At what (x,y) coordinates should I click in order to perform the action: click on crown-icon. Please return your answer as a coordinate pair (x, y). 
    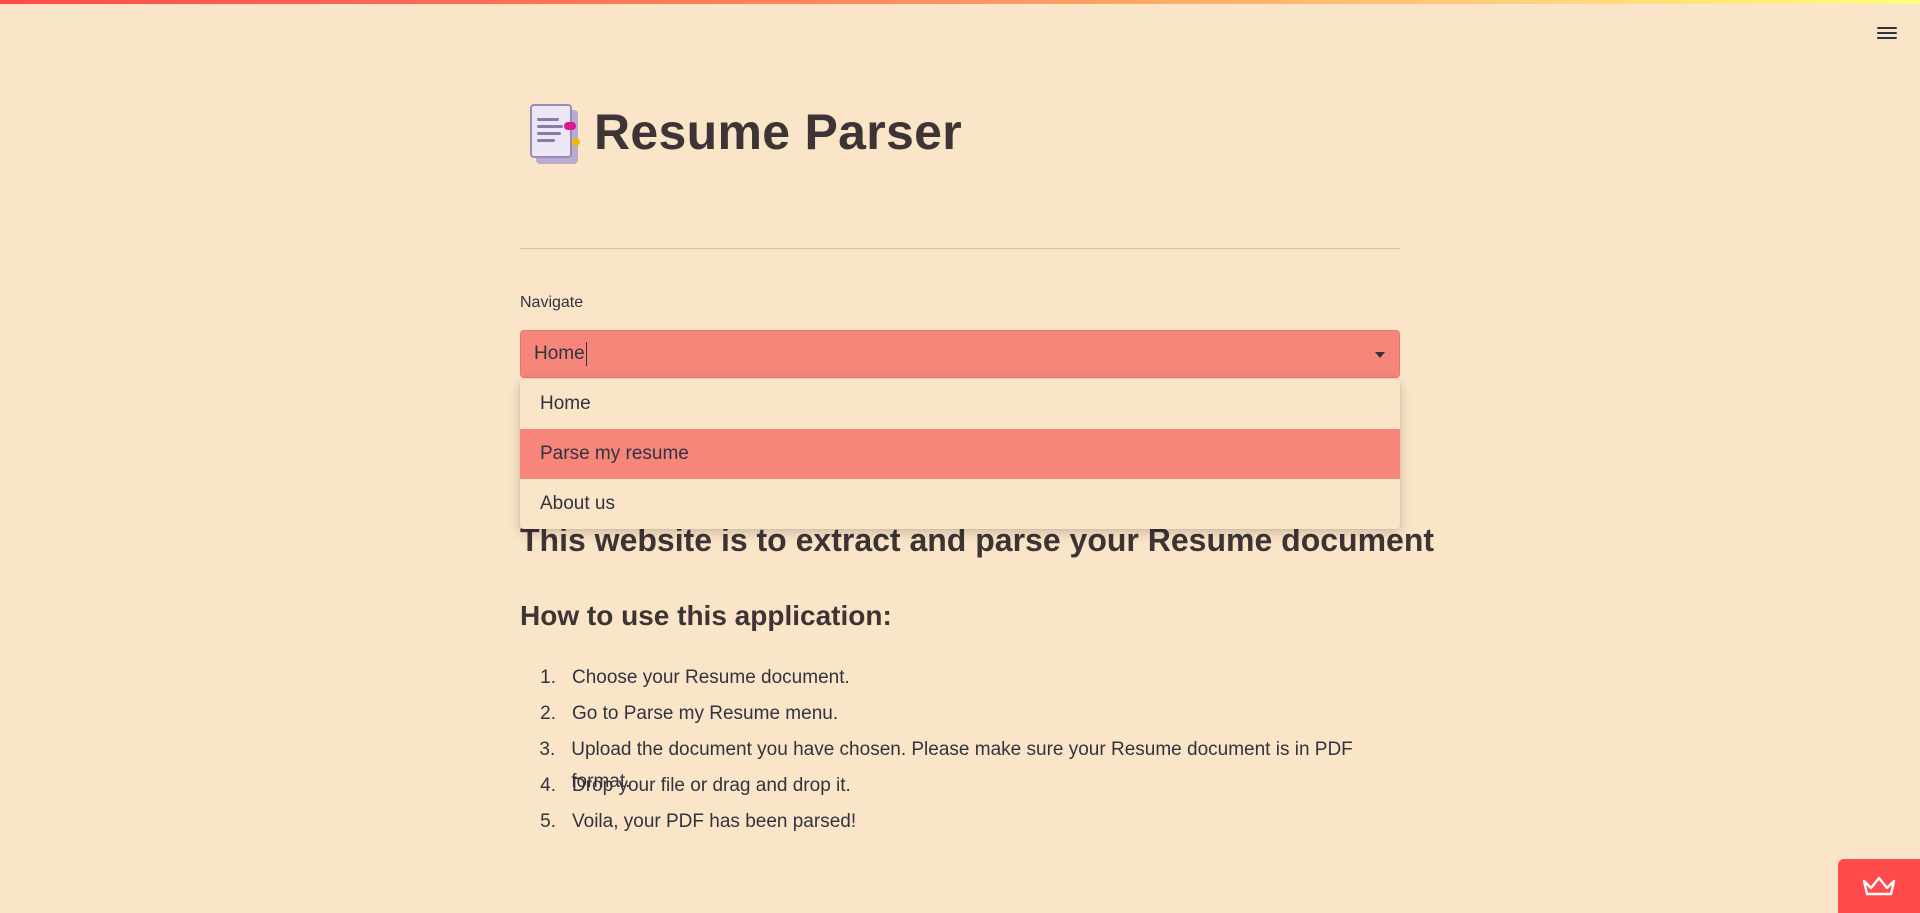
    Looking at the image, I should click on (1879, 886).